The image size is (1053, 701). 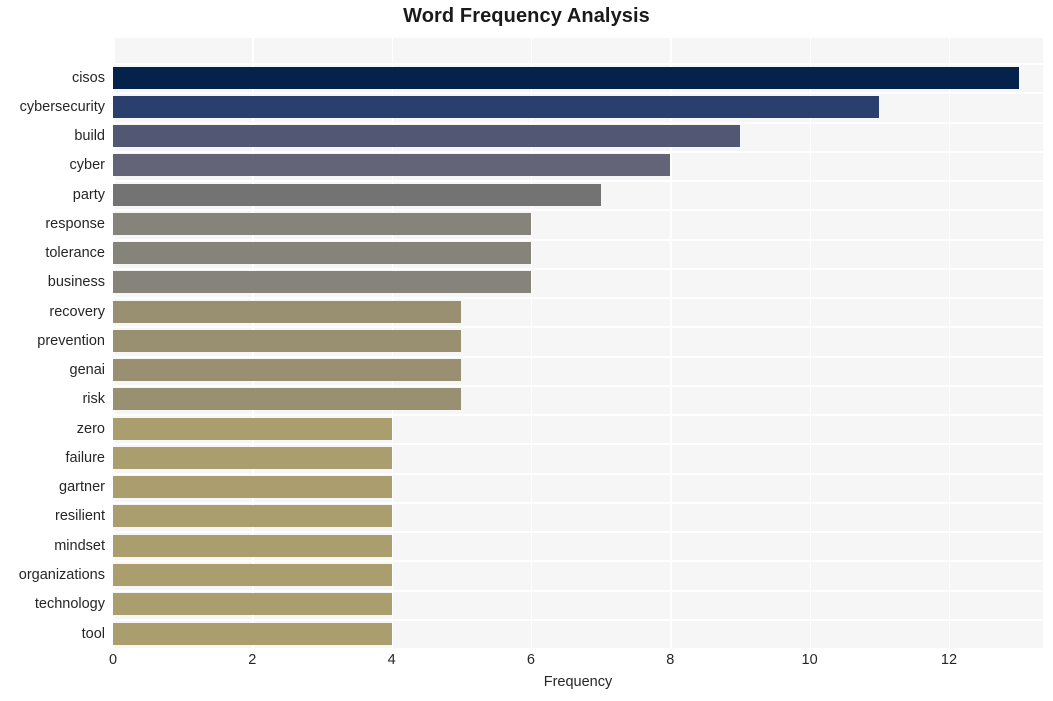 What do you see at coordinates (87, 370) in the screenshot?
I see `y-tick-label: genai` at bounding box center [87, 370].